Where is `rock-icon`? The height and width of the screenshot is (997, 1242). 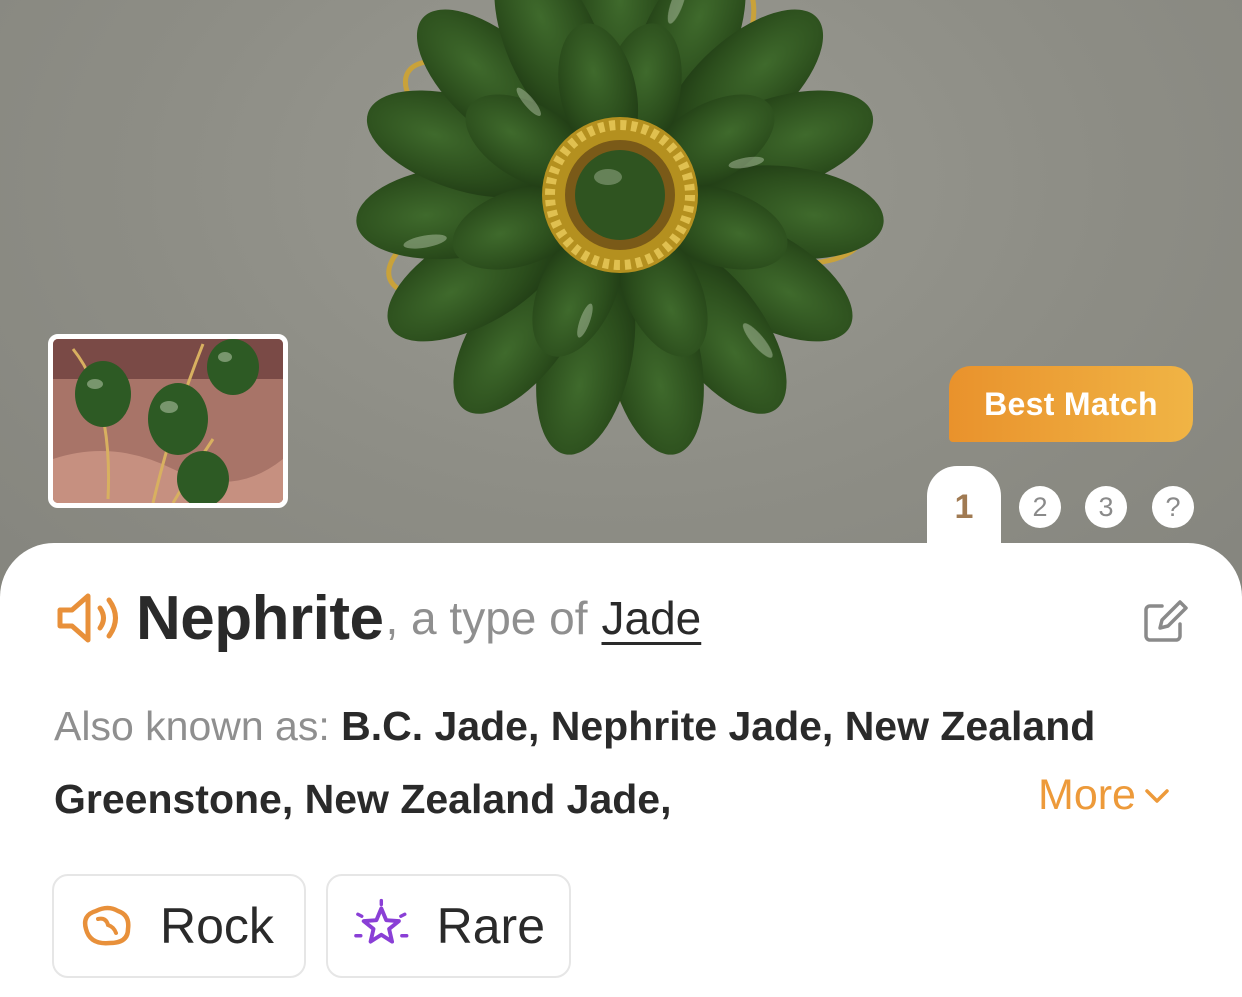 rock-icon is located at coordinates (106, 925).